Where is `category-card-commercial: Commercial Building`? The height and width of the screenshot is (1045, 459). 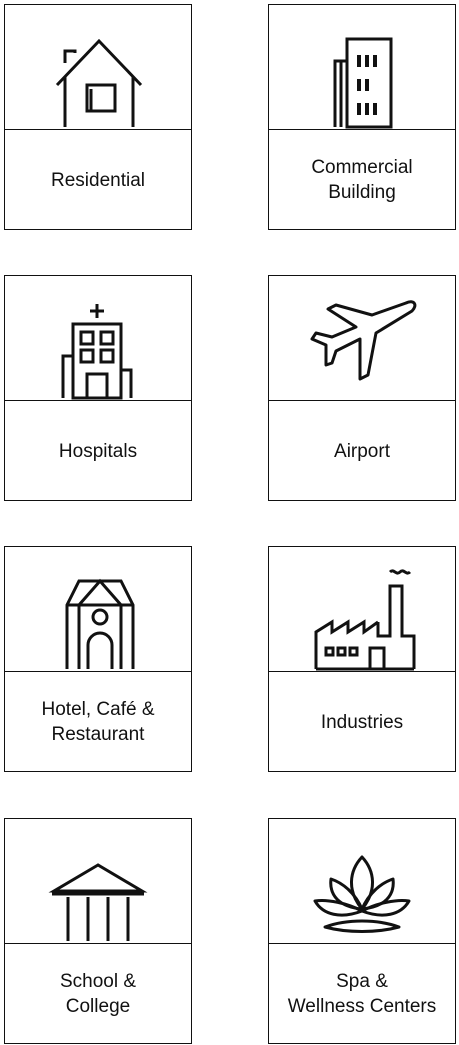
category-card-commercial: Commercial Building is located at coordinates (362, 117).